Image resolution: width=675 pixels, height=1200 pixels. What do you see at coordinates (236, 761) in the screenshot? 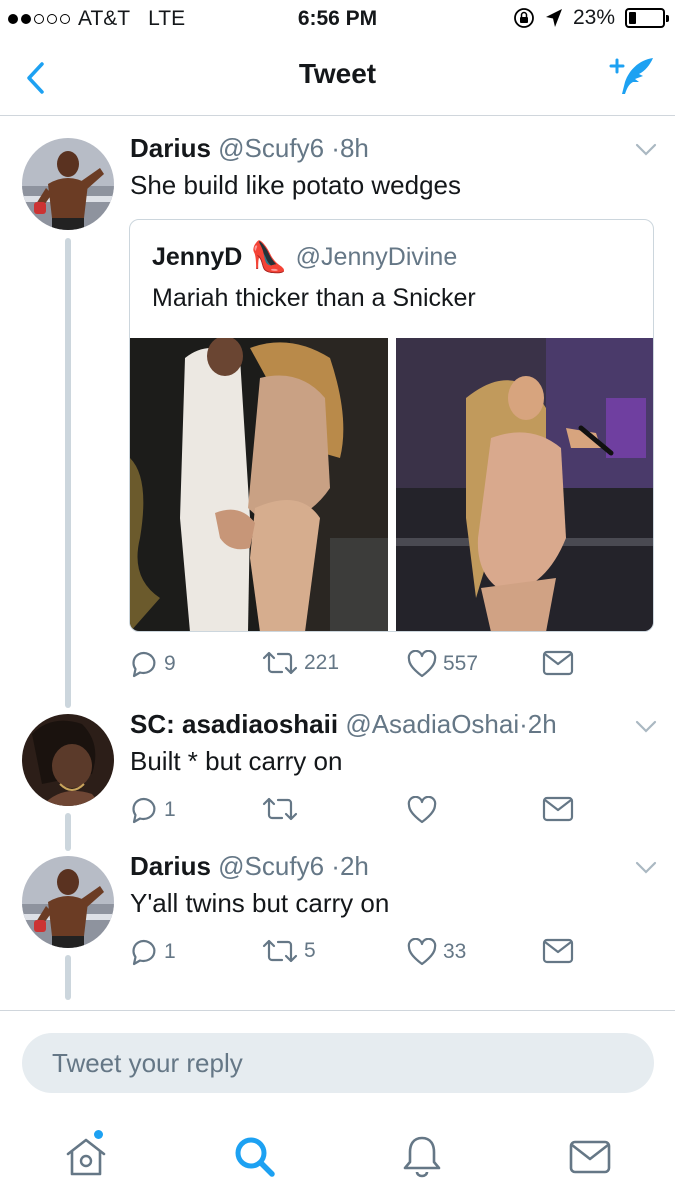
I see `tweet-text: Built * but carry on` at bounding box center [236, 761].